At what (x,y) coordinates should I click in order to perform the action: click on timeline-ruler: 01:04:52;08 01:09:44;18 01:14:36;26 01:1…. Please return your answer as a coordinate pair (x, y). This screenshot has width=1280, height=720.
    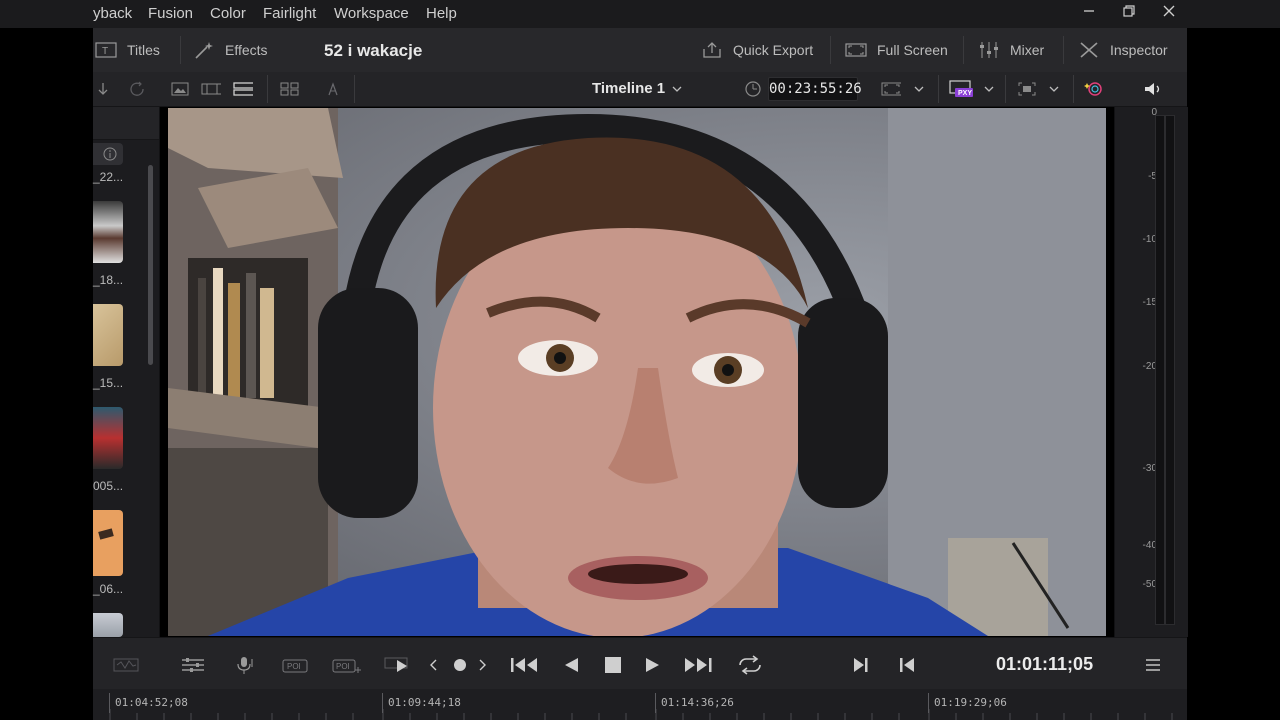
    Looking at the image, I should click on (640, 704).